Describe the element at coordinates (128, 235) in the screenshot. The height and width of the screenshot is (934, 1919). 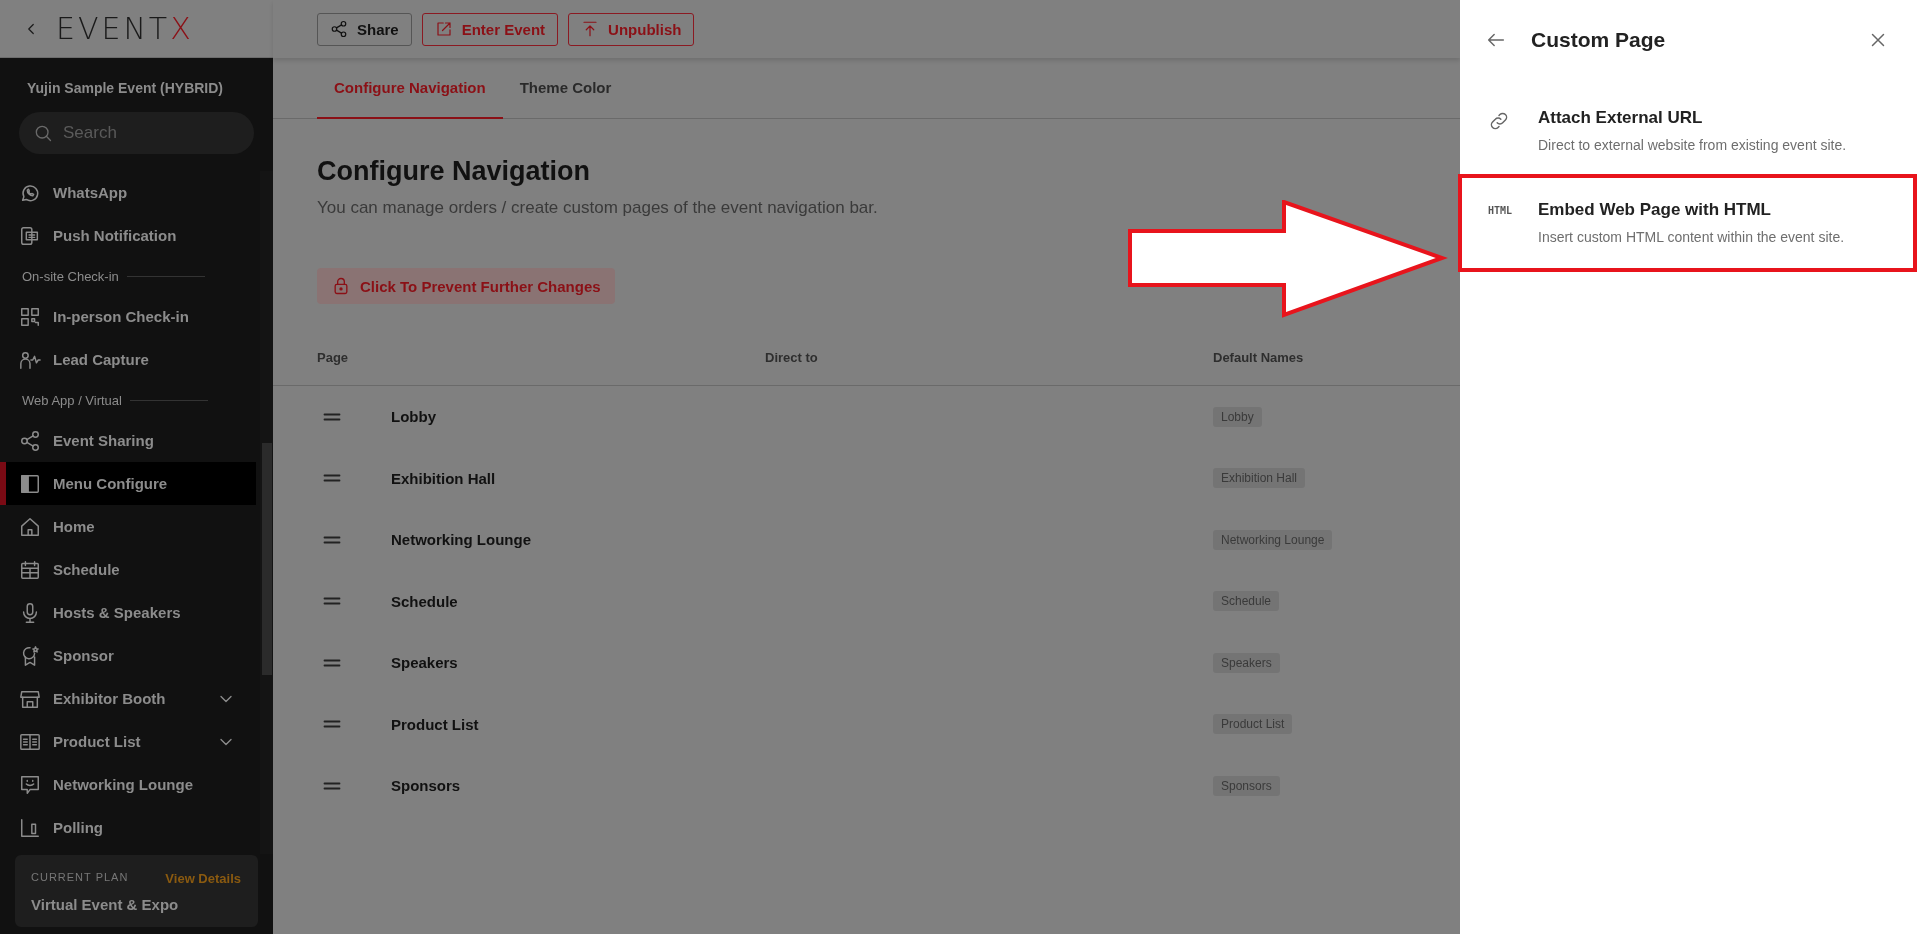
I see `sidebar-item: Push Notification` at that location.